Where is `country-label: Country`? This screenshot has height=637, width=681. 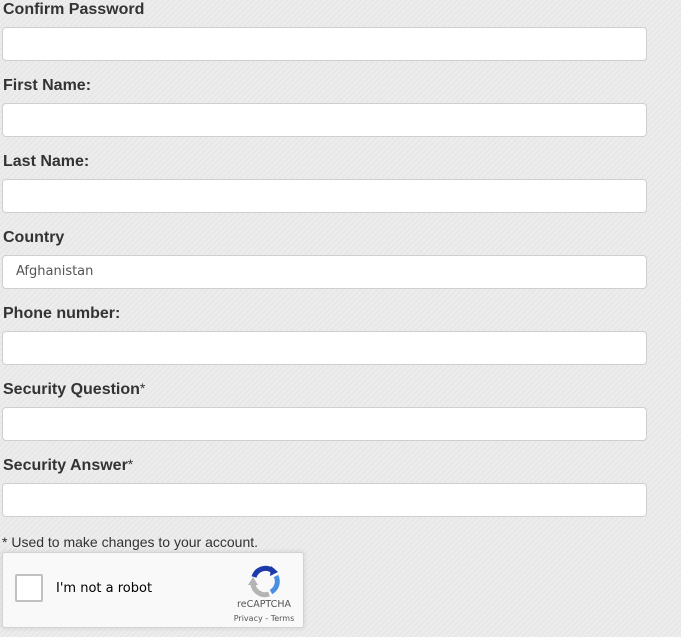 country-label: Country is located at coordinates (34, 237).